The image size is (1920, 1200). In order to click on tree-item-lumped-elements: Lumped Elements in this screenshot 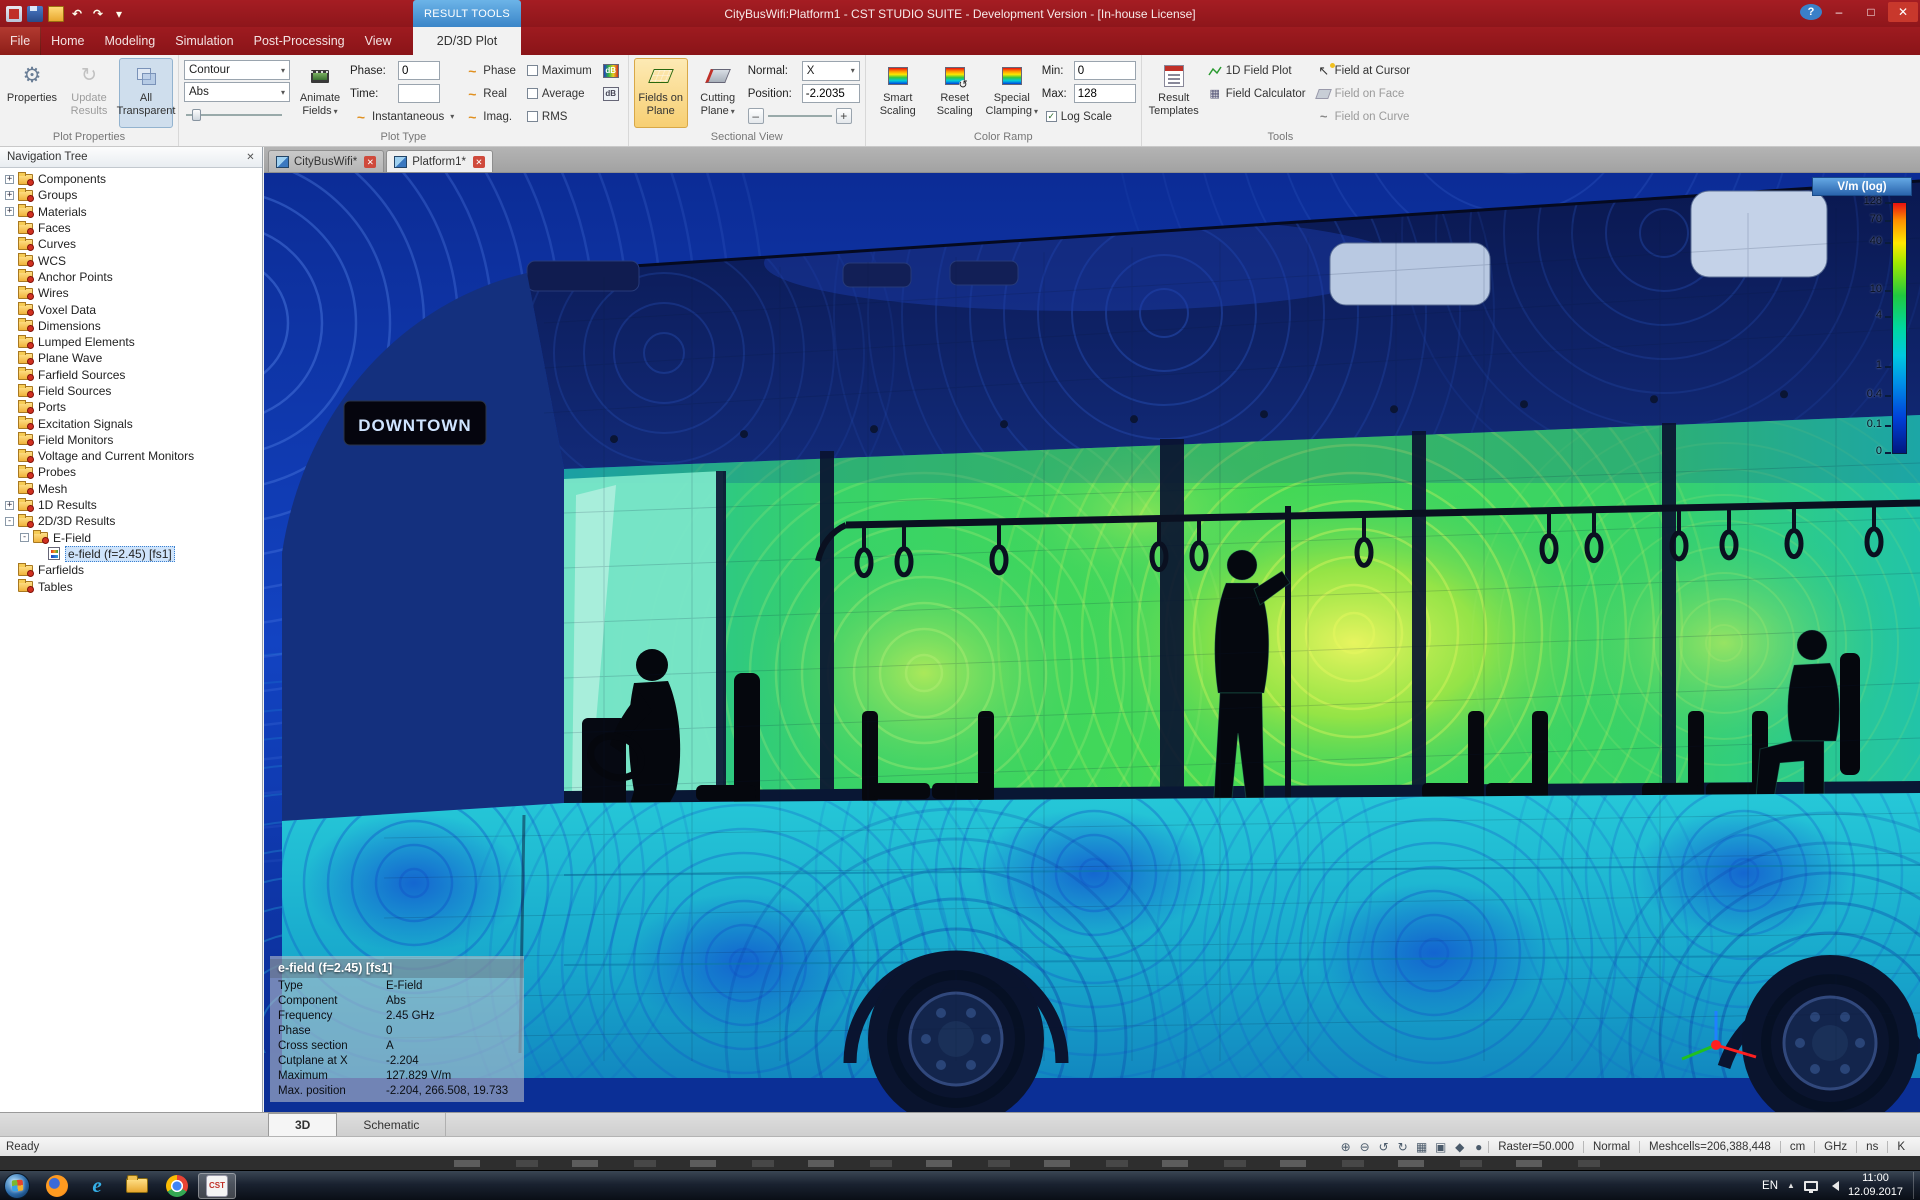, I will do `click(131, 342)`.